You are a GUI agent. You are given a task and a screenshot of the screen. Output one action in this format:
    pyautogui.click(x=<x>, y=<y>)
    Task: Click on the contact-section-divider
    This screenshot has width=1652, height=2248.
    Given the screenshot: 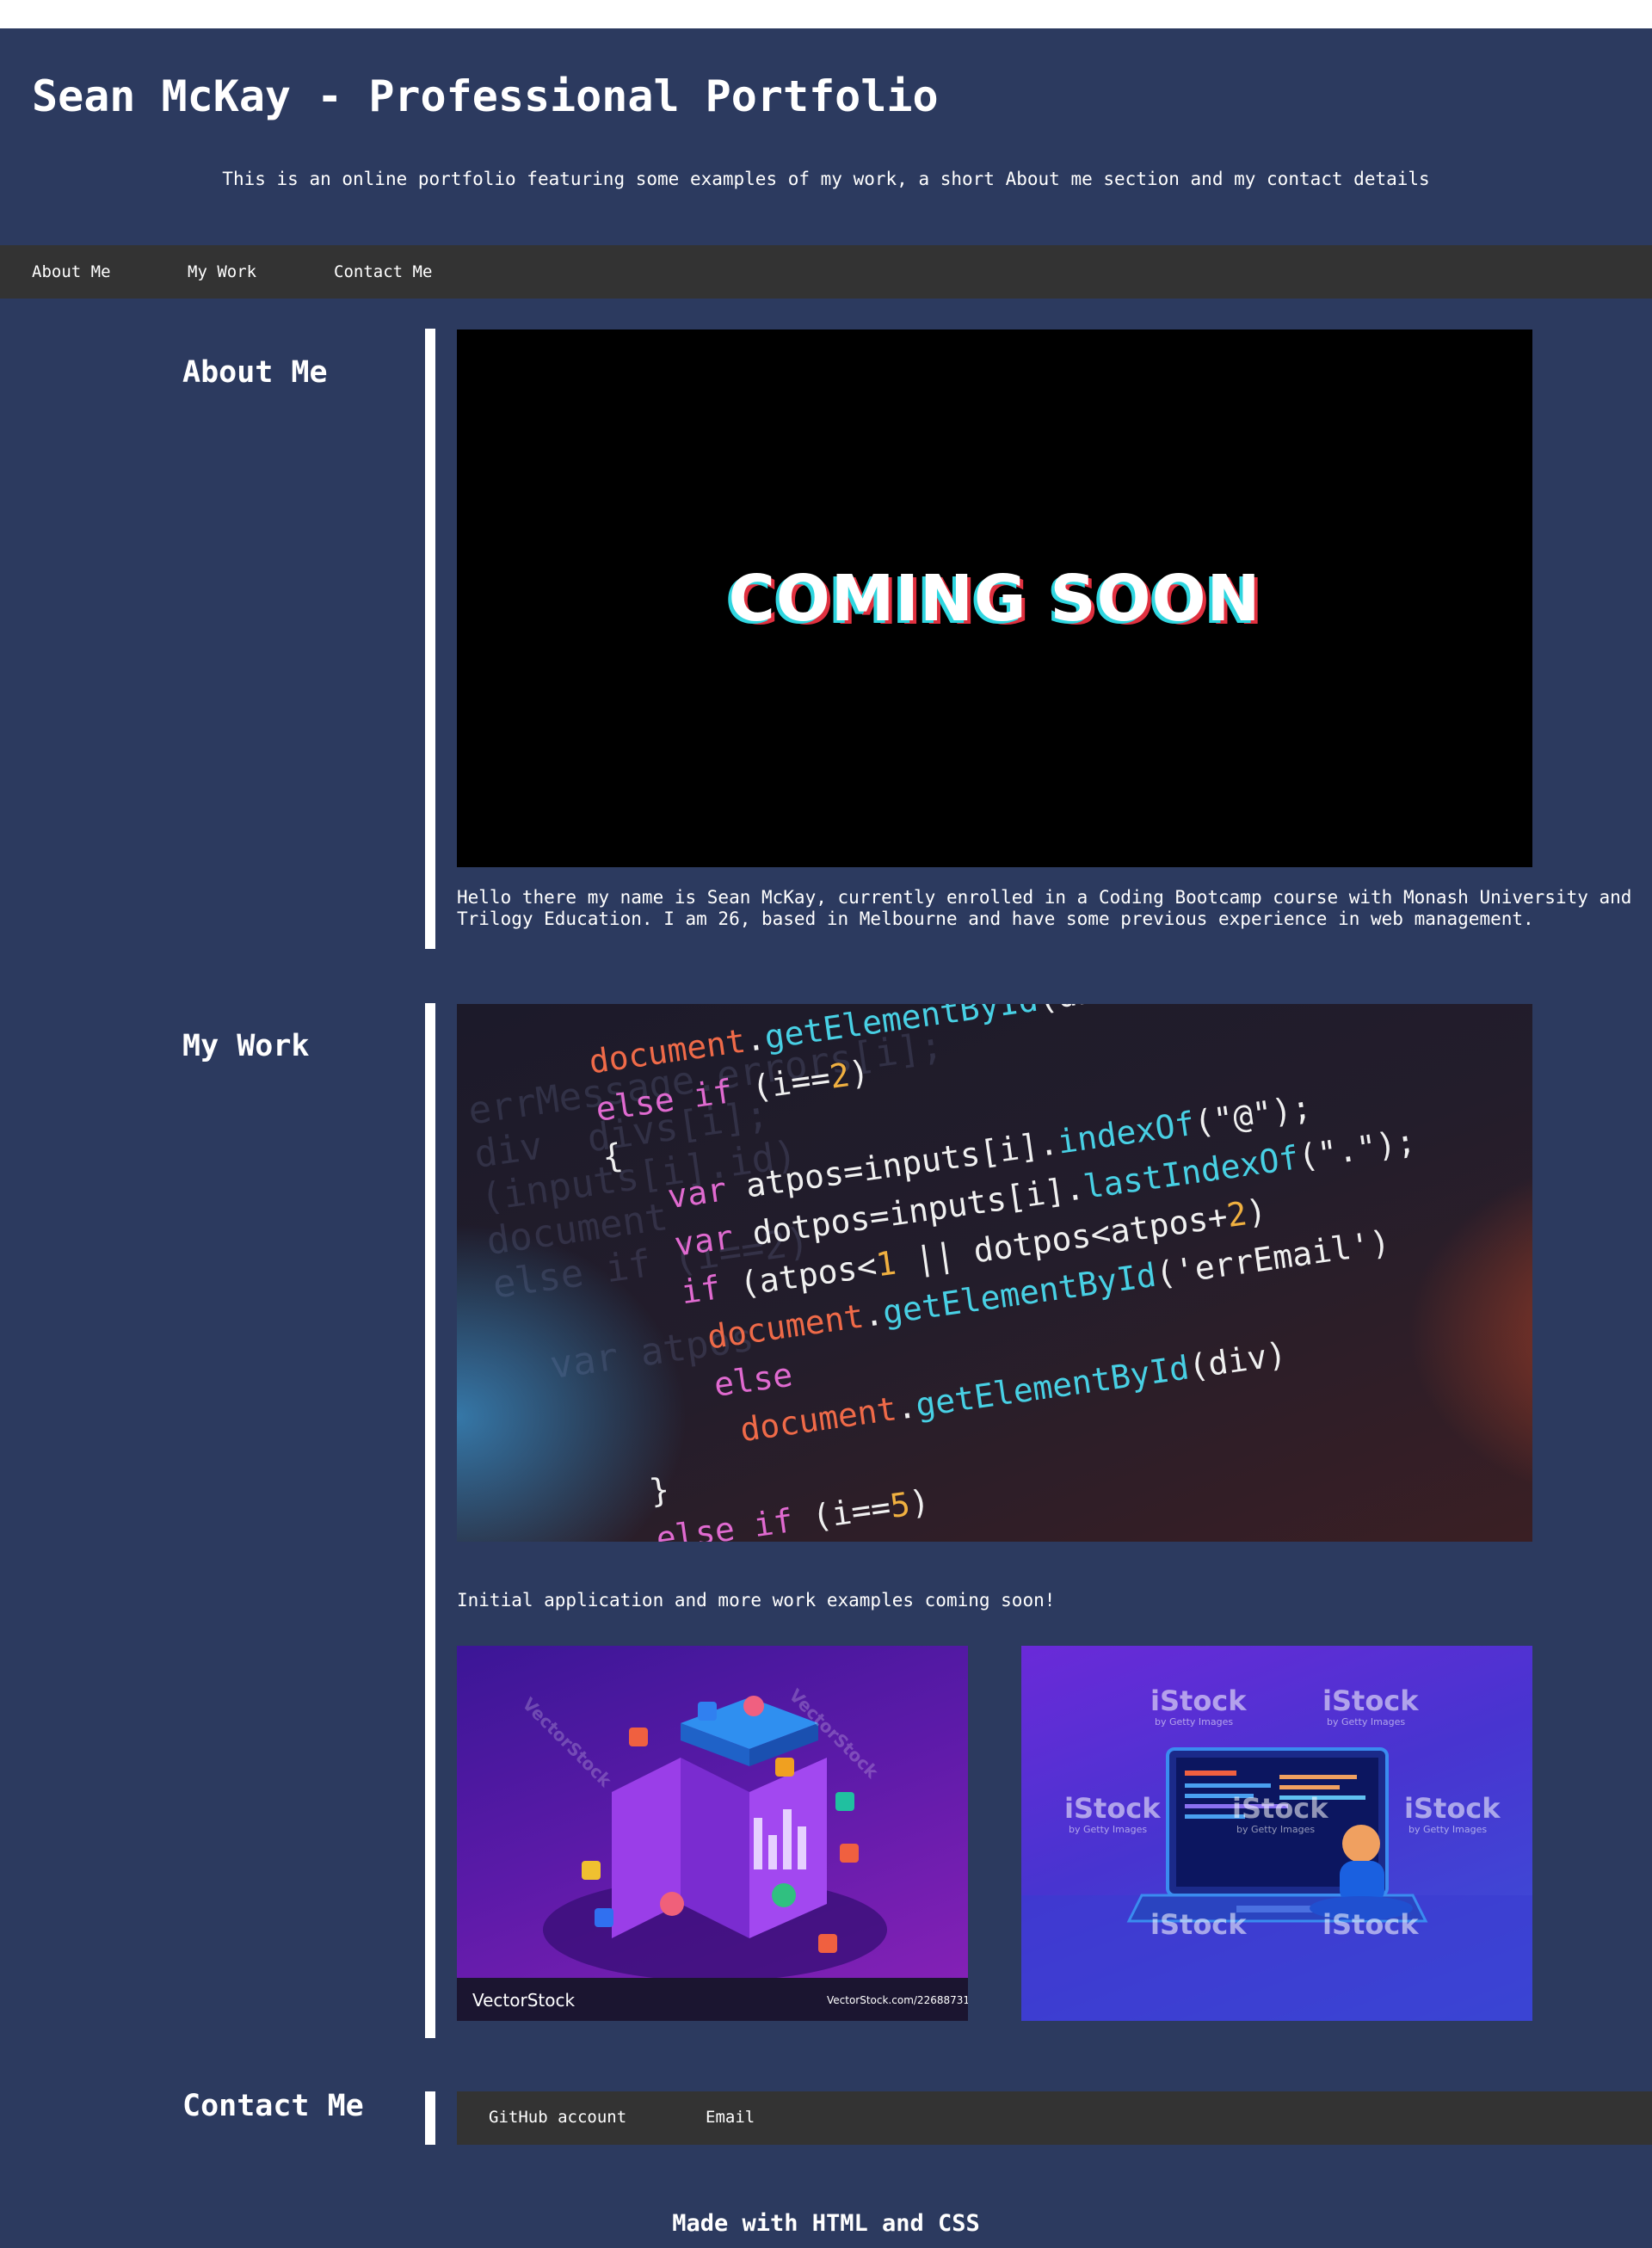 What is the action you would take?
    pyautogui.click(x=430, y=2118)
    